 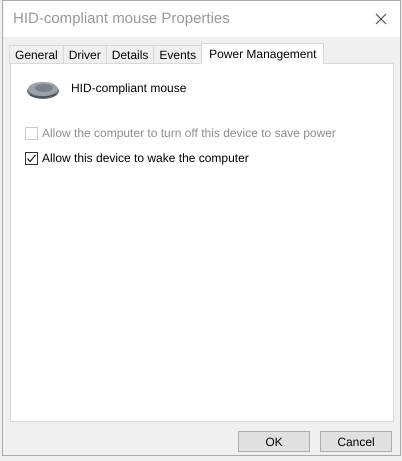 I want to click on checkbox, so click(x=31, y=158).